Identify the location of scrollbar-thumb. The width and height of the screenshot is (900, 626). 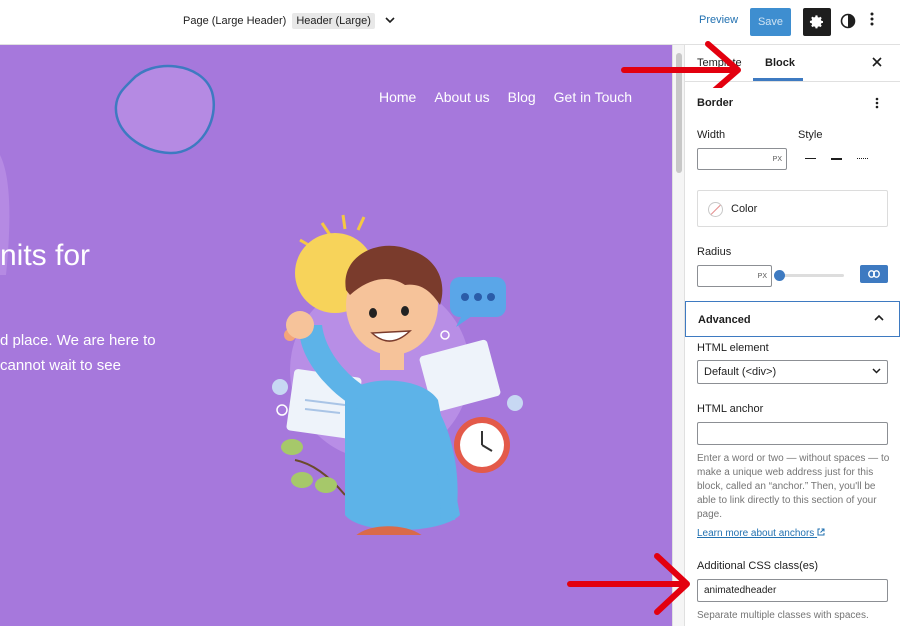
(679, 113).